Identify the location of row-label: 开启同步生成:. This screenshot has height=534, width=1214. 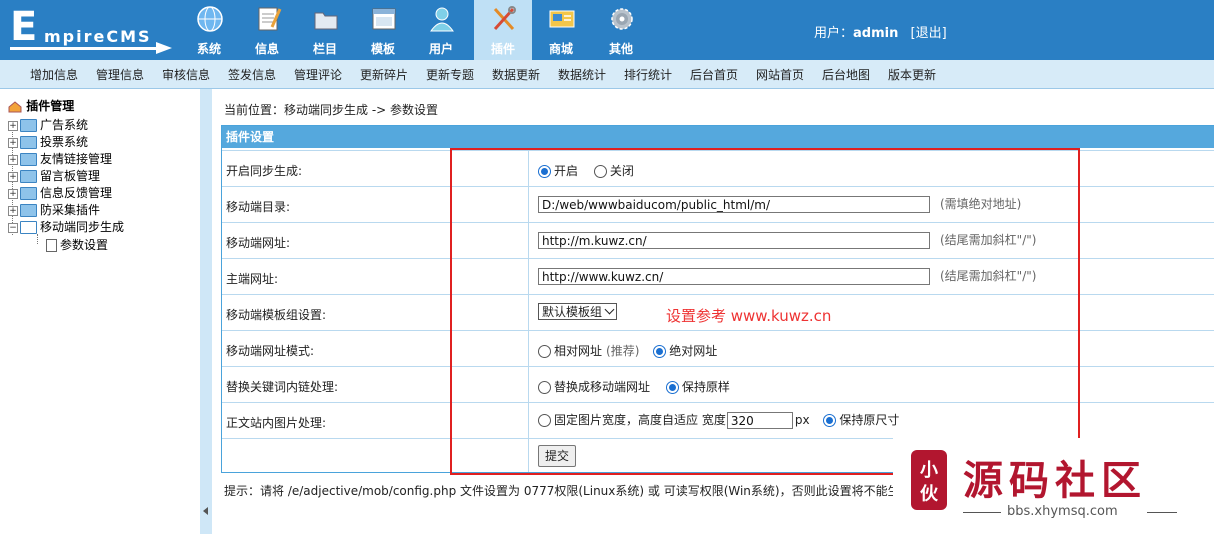
(264, 171).